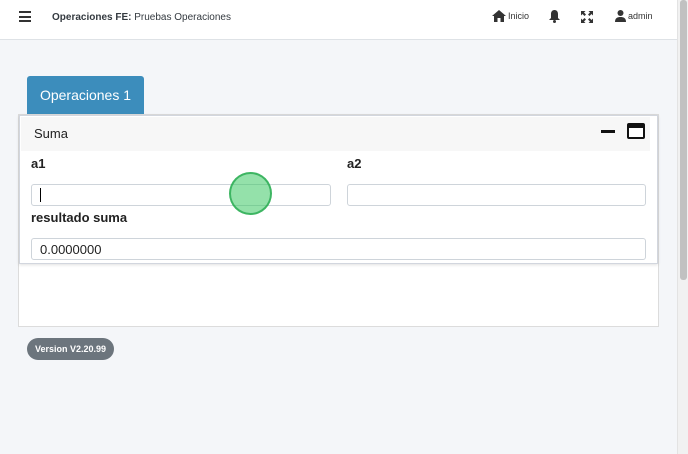 This screenshot has width=688, height=454. What do you see at coordinates (38, 163) in the screenshot?
I see `a1-label: a1` at bounding box center [38, 163].